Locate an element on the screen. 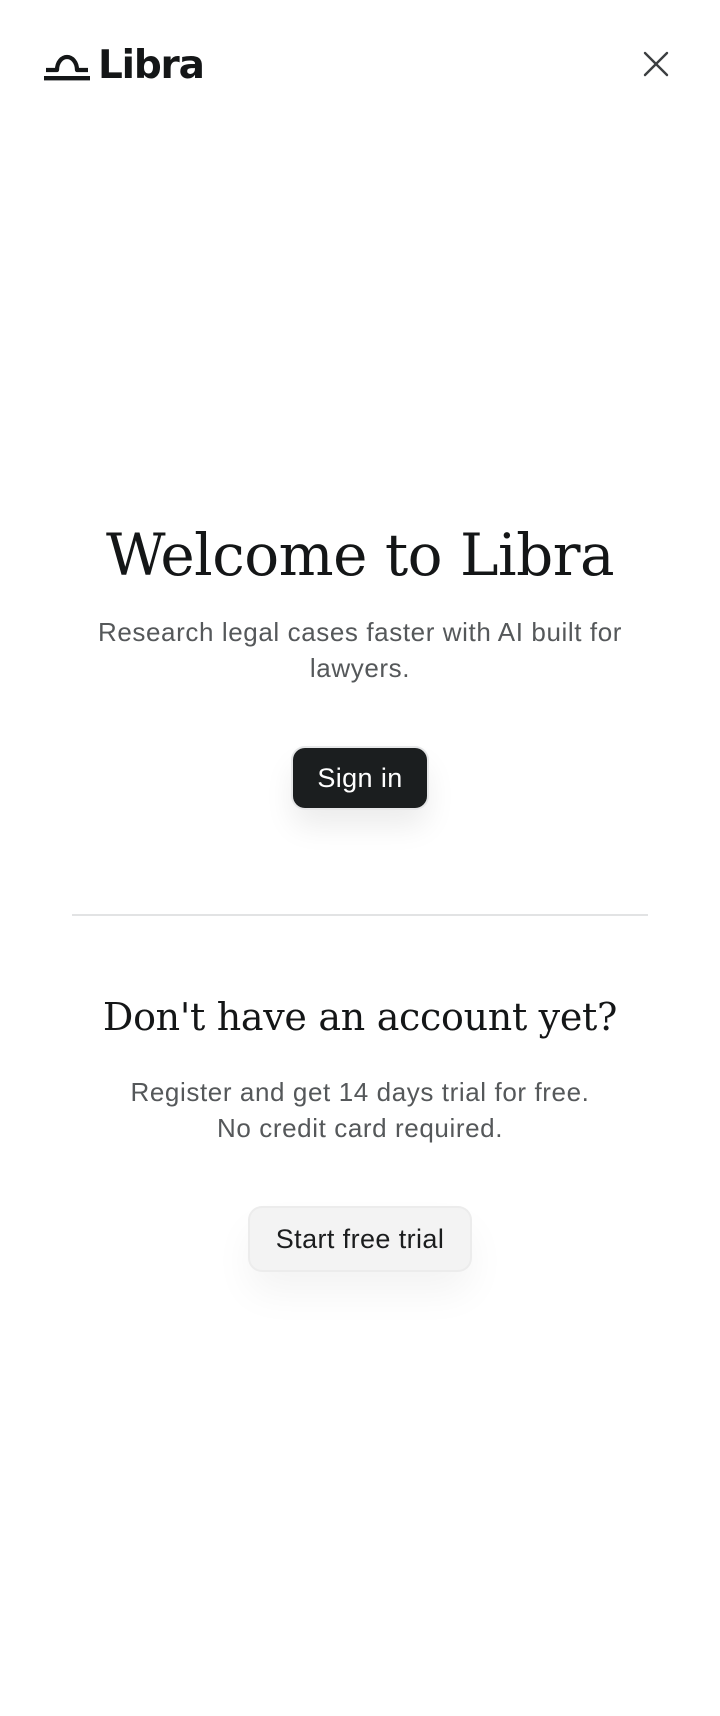  register-line-1: Register and get 14 days trial for free. is located at coordinates (360, 1092).